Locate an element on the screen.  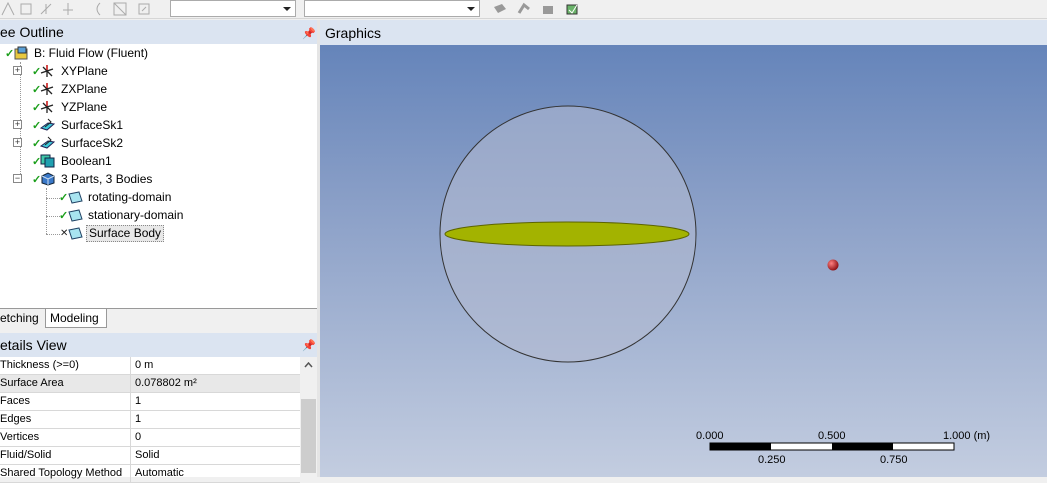
tree-item-zxplane: ✓ ZXPlane is located at coordinates (100, 89).